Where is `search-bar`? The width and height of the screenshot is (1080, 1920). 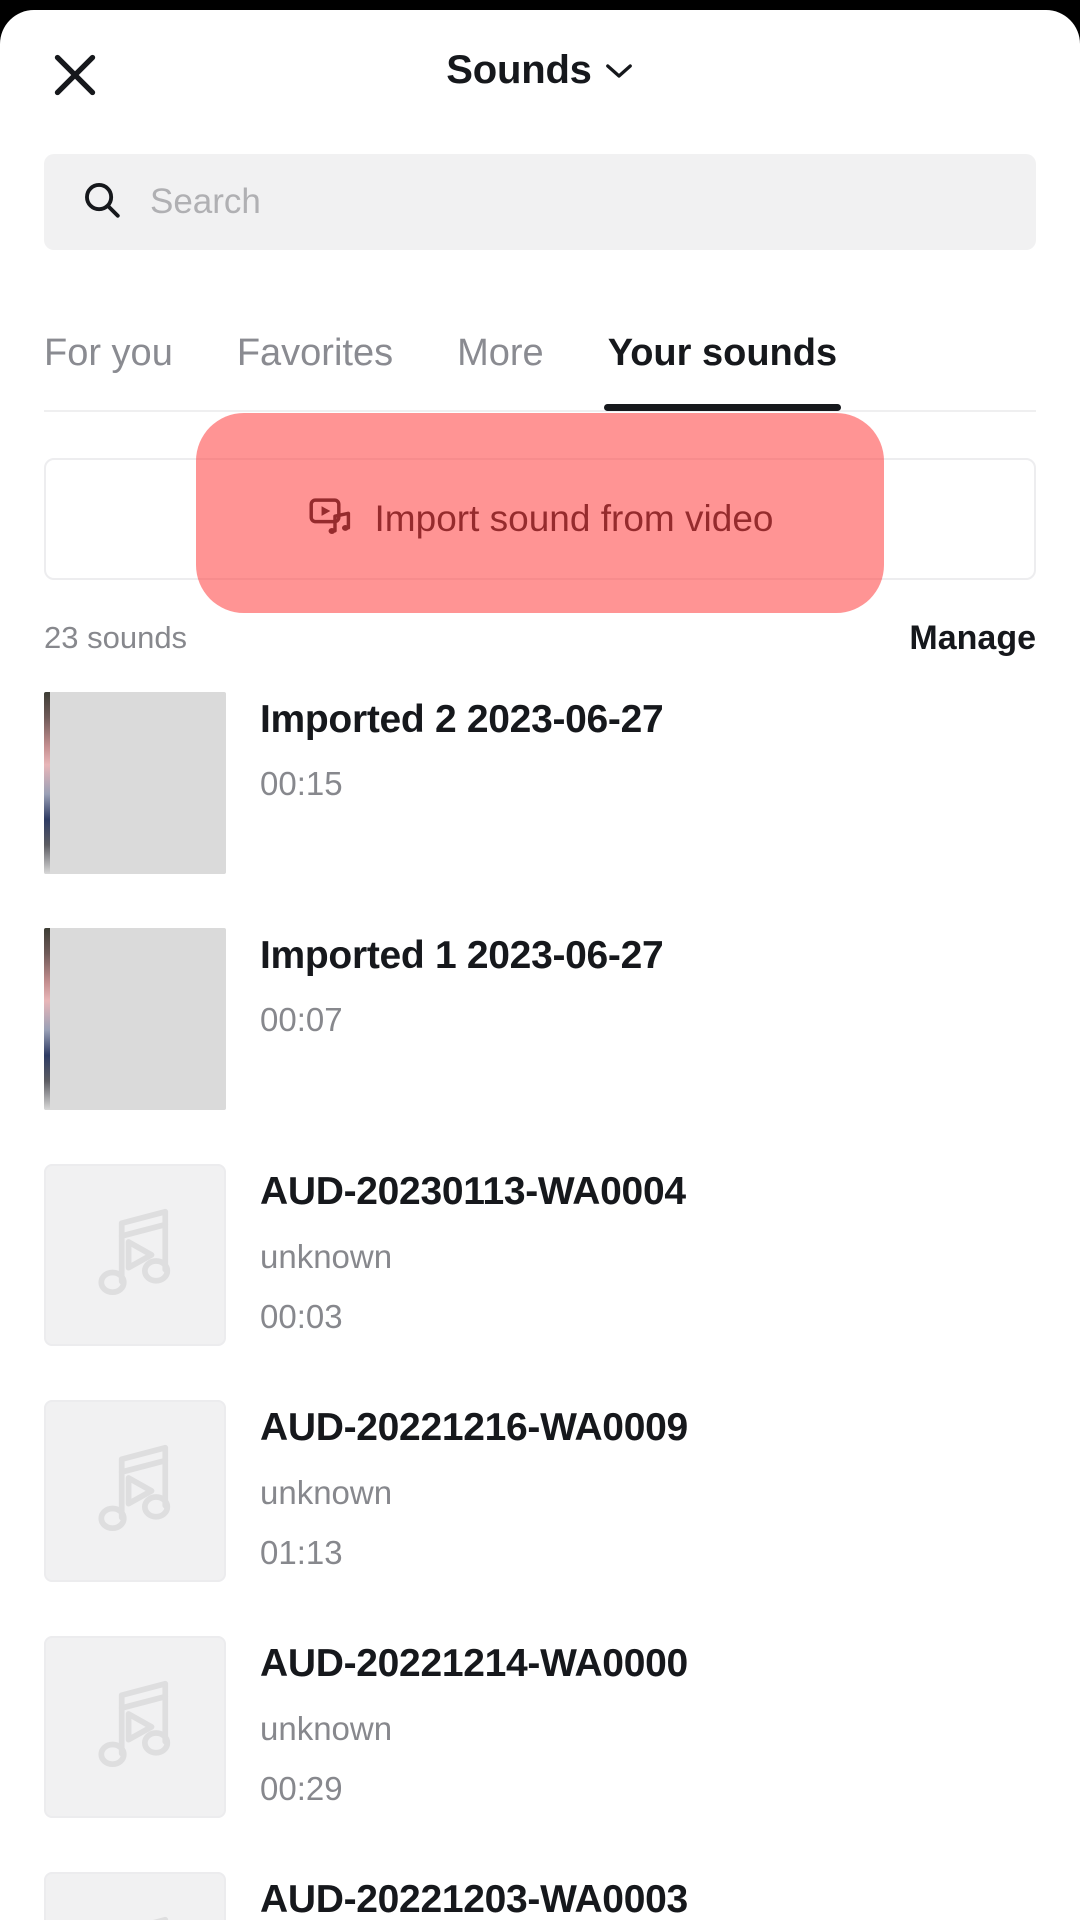 search-bar is located at coordinates (540, 202).